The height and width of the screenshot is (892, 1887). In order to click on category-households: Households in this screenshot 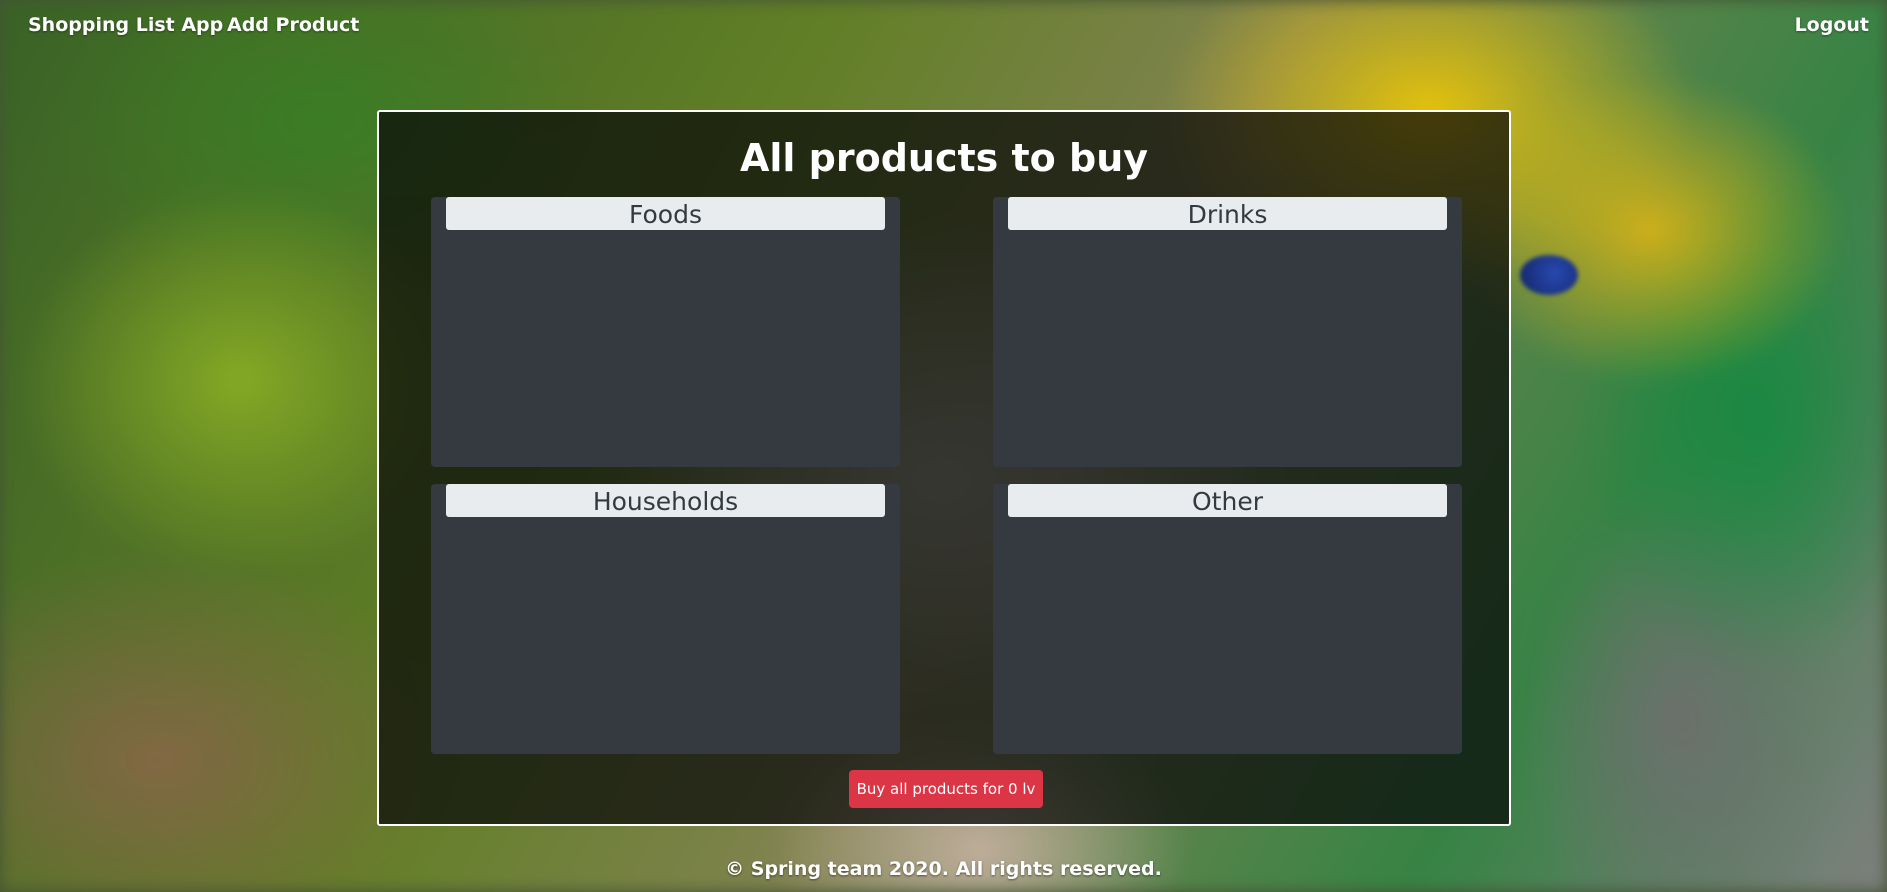, I will do `click(665, 619)`.